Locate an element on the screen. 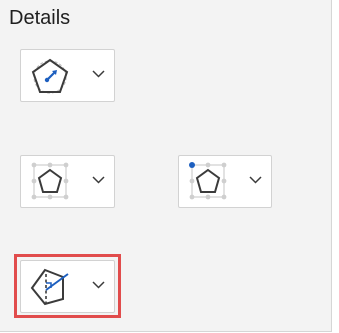  pentagon-vertex-icon is located at coordinates (208, 181).